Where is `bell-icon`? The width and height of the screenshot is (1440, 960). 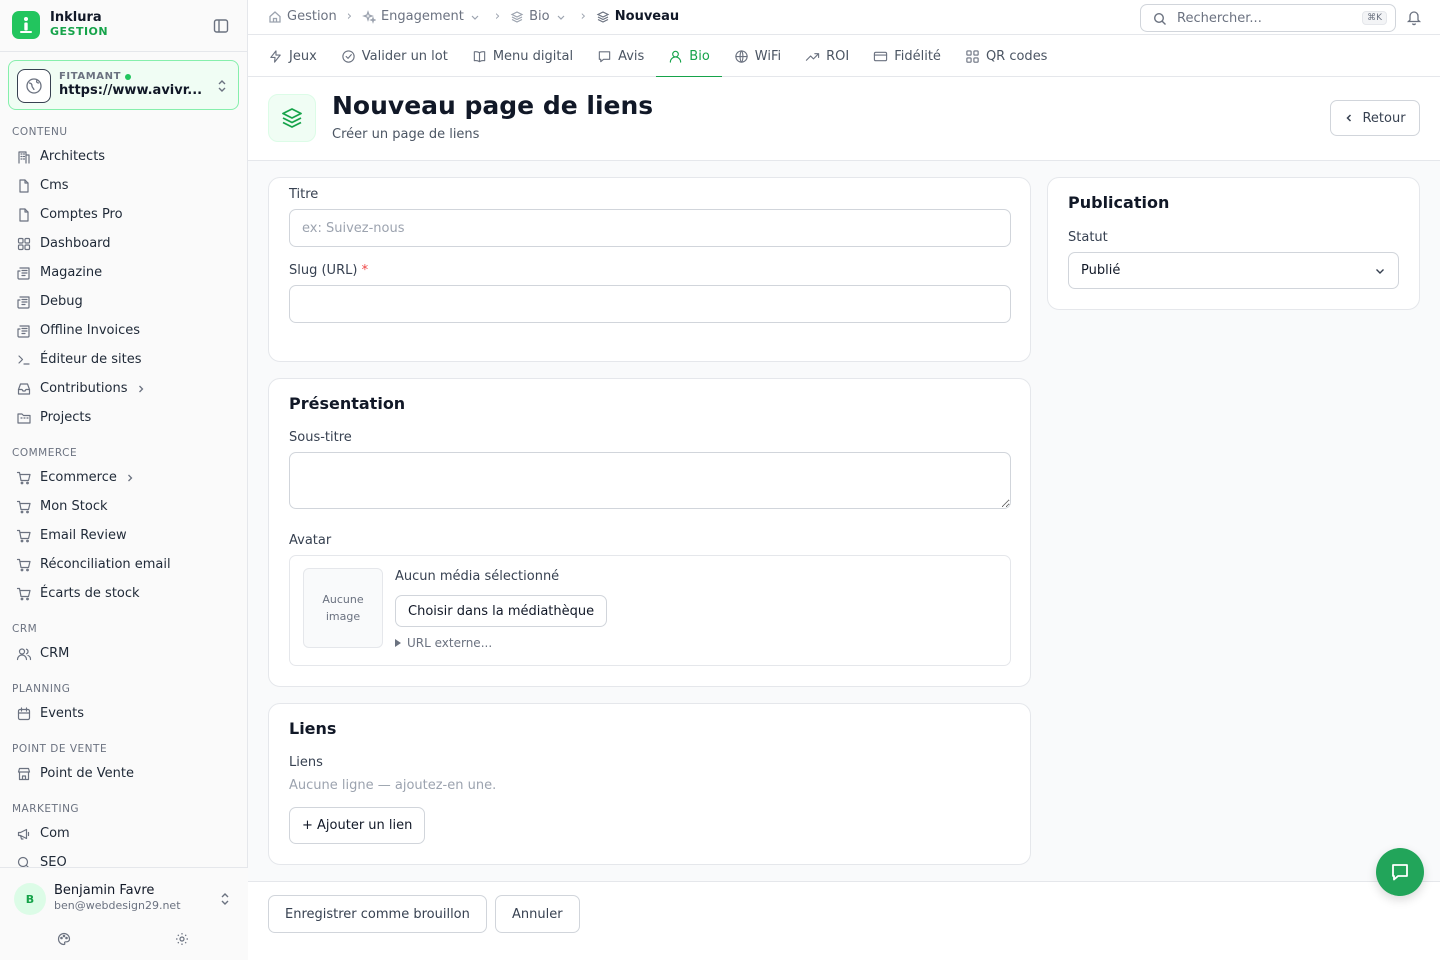
bell-icon is located at coordinates (1414, 17).